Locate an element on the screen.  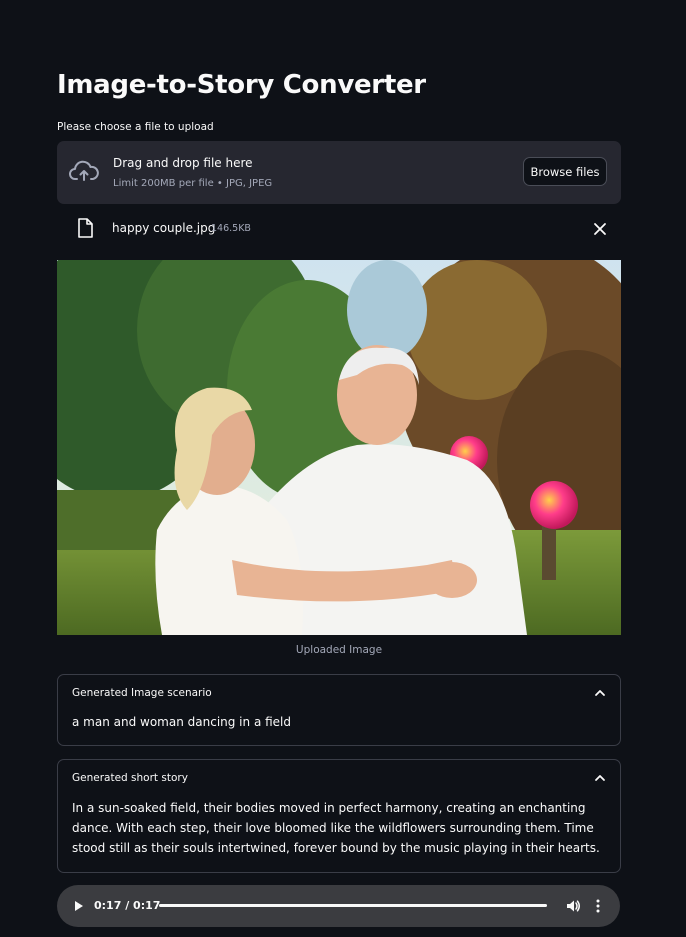
cloud-upload-icon is located at coordinates (84, 170).